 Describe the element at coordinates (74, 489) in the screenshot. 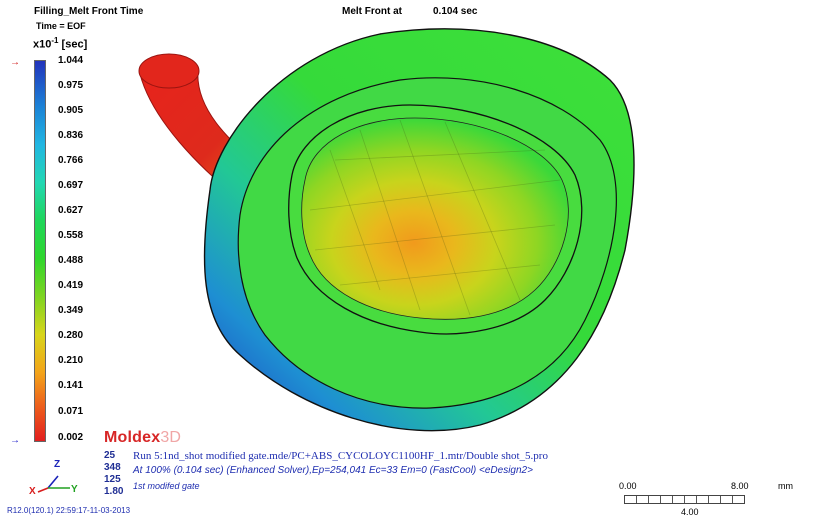

I see `axis-y-label: Y` at that location.